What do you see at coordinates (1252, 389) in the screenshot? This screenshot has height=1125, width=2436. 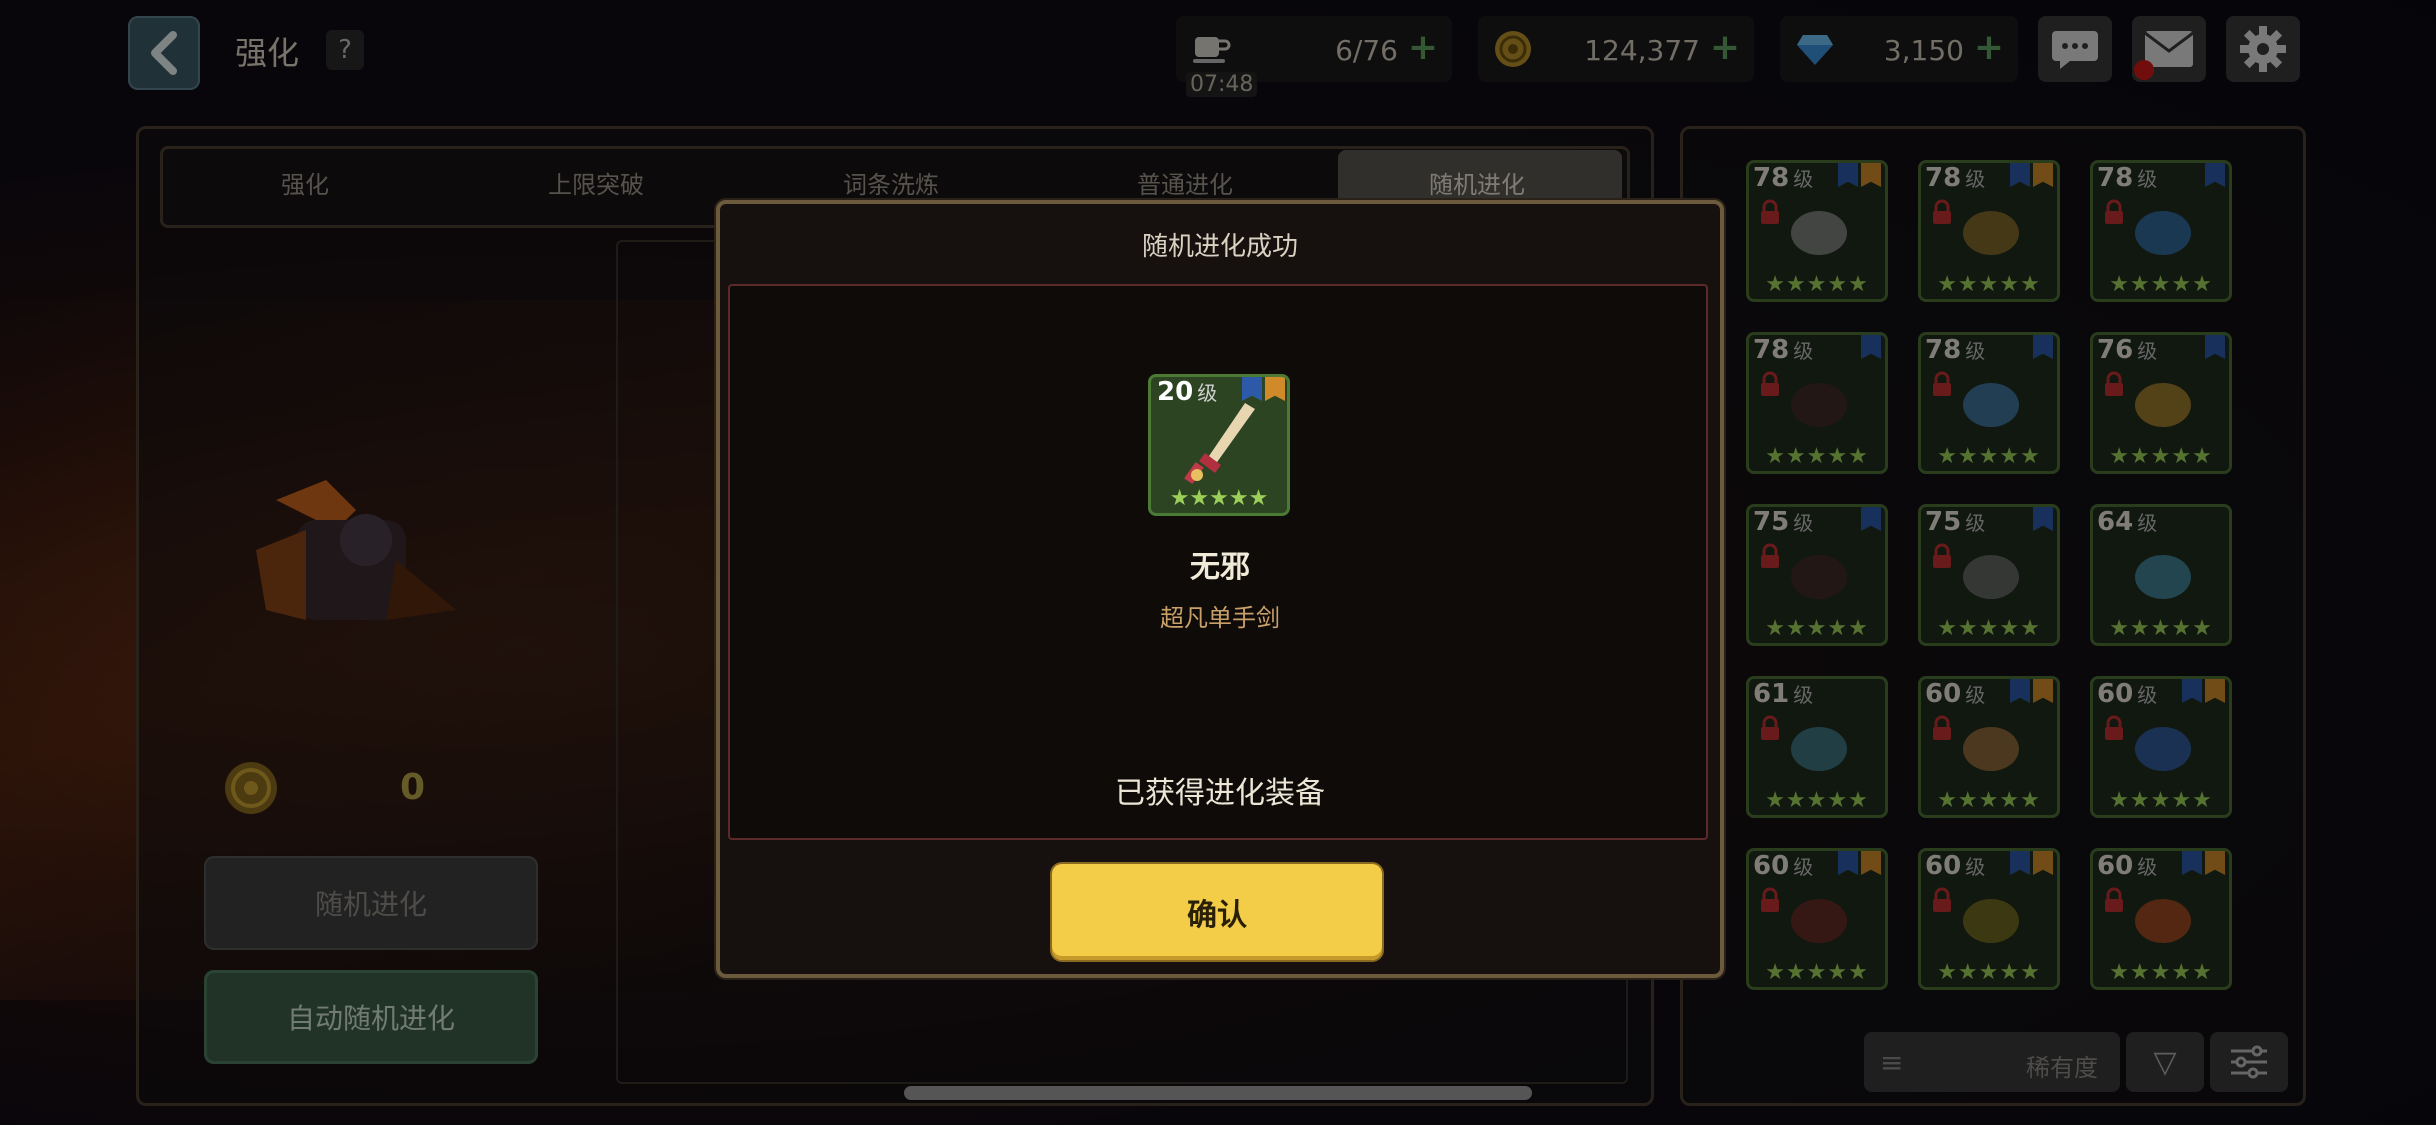 I see `blue-ribbon-icon` at bounding box center [1252, 389].